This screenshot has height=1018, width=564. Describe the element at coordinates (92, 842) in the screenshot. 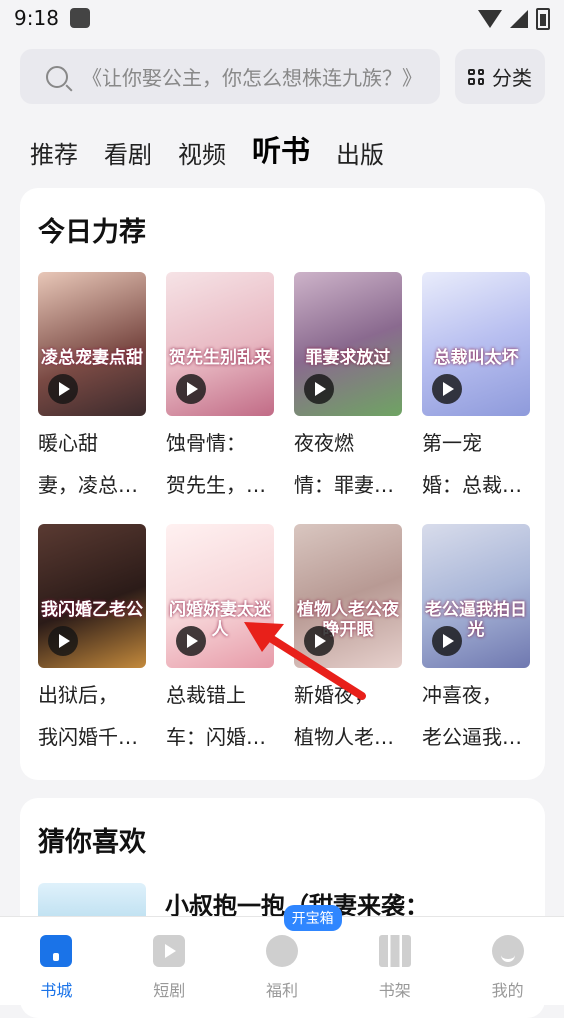

I see `section-title: 猜你喜欢` at that location.